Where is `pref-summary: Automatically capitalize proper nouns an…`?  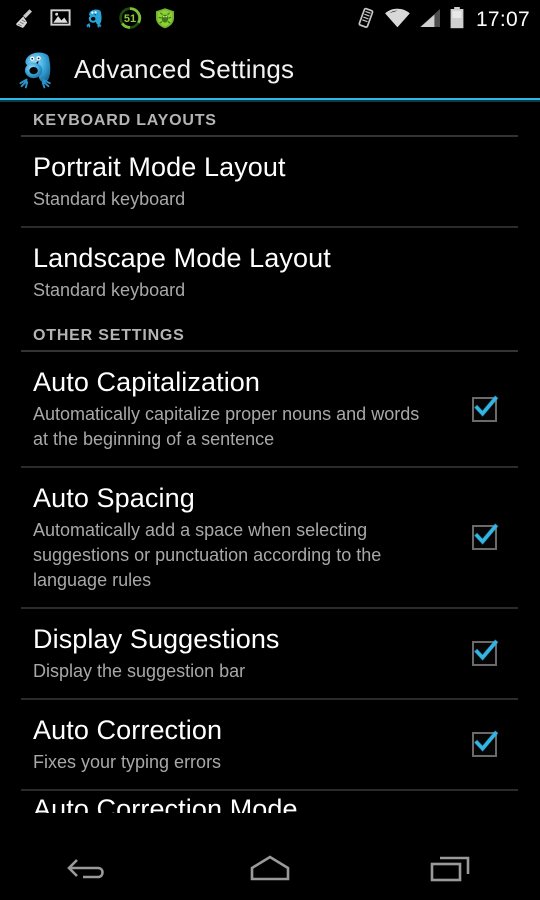 pref-summary: Automatically capitalize proper nouns an… is located at coordinates (226, 426).